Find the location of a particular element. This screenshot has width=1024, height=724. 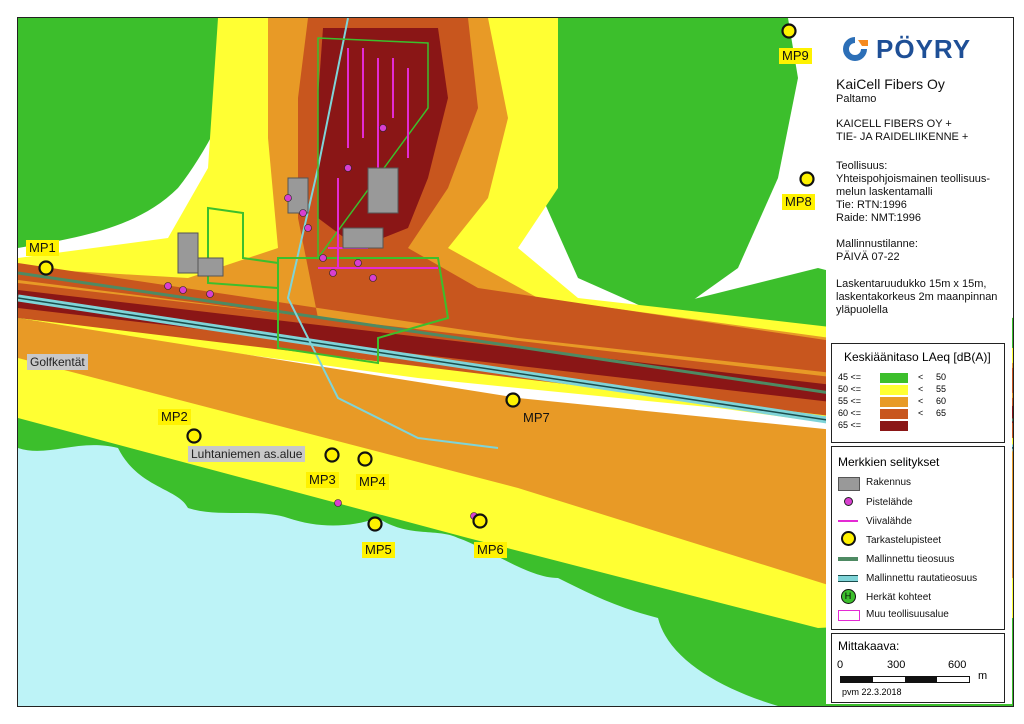

grid-line: laskentakorkeus 2m maanpinnan is located at coordinates (917, 297).